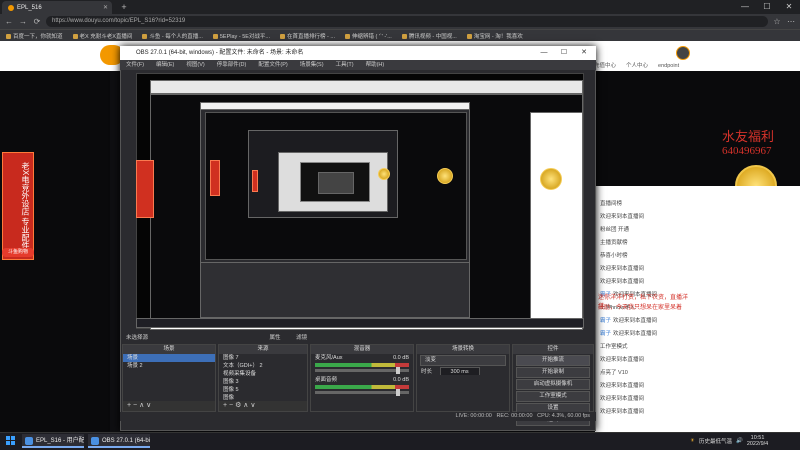 The image size is (800, 450). Describe the element at coordinates (495, 36) in the screenshot. I see `bookmark-item: 淘宝网 - 淘！我喜欢` at that location.